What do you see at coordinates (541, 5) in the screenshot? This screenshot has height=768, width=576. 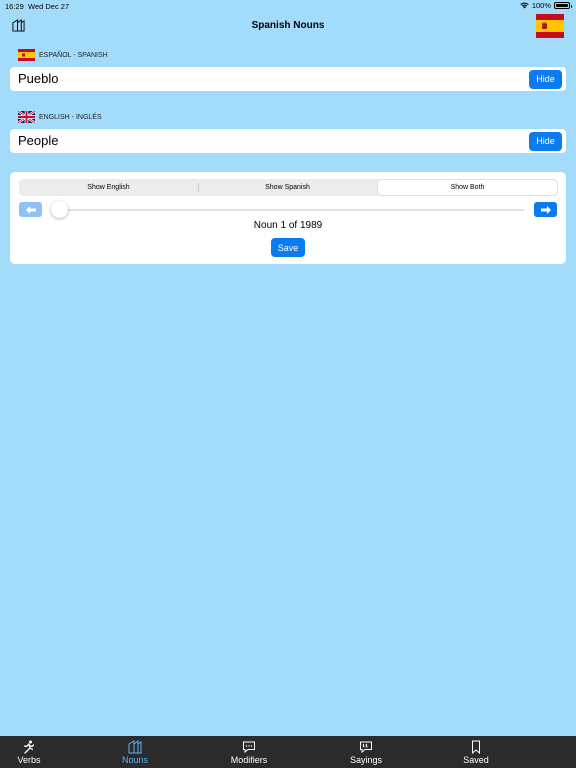 I see `battery-percent: 100%` at bounding box center [541, 5].